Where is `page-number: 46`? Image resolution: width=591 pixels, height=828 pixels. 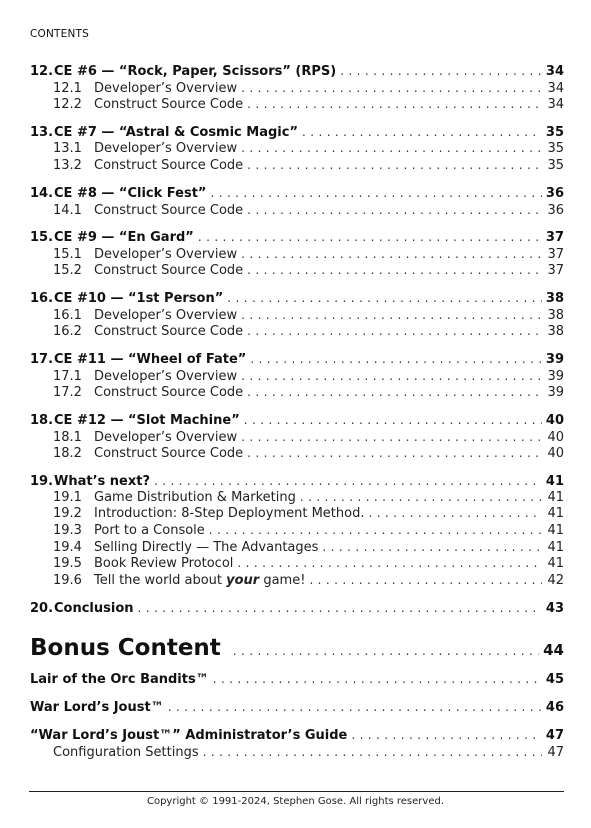
page-number: 46 is located at coordinates (555, 707).